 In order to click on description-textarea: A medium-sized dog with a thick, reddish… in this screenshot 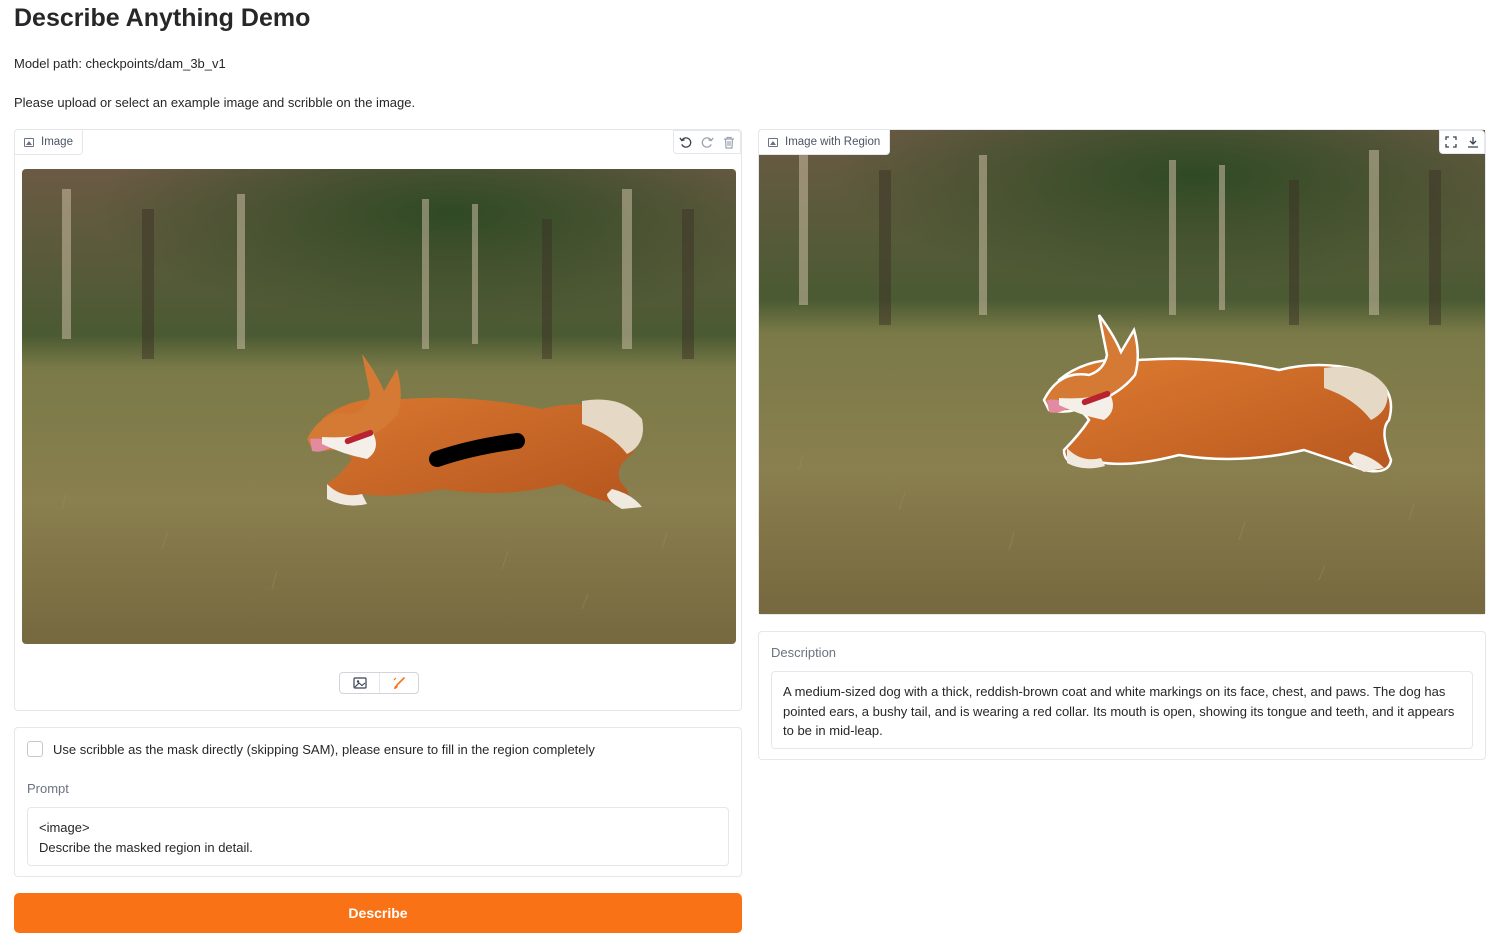, I will do `click(1122, 710)`.